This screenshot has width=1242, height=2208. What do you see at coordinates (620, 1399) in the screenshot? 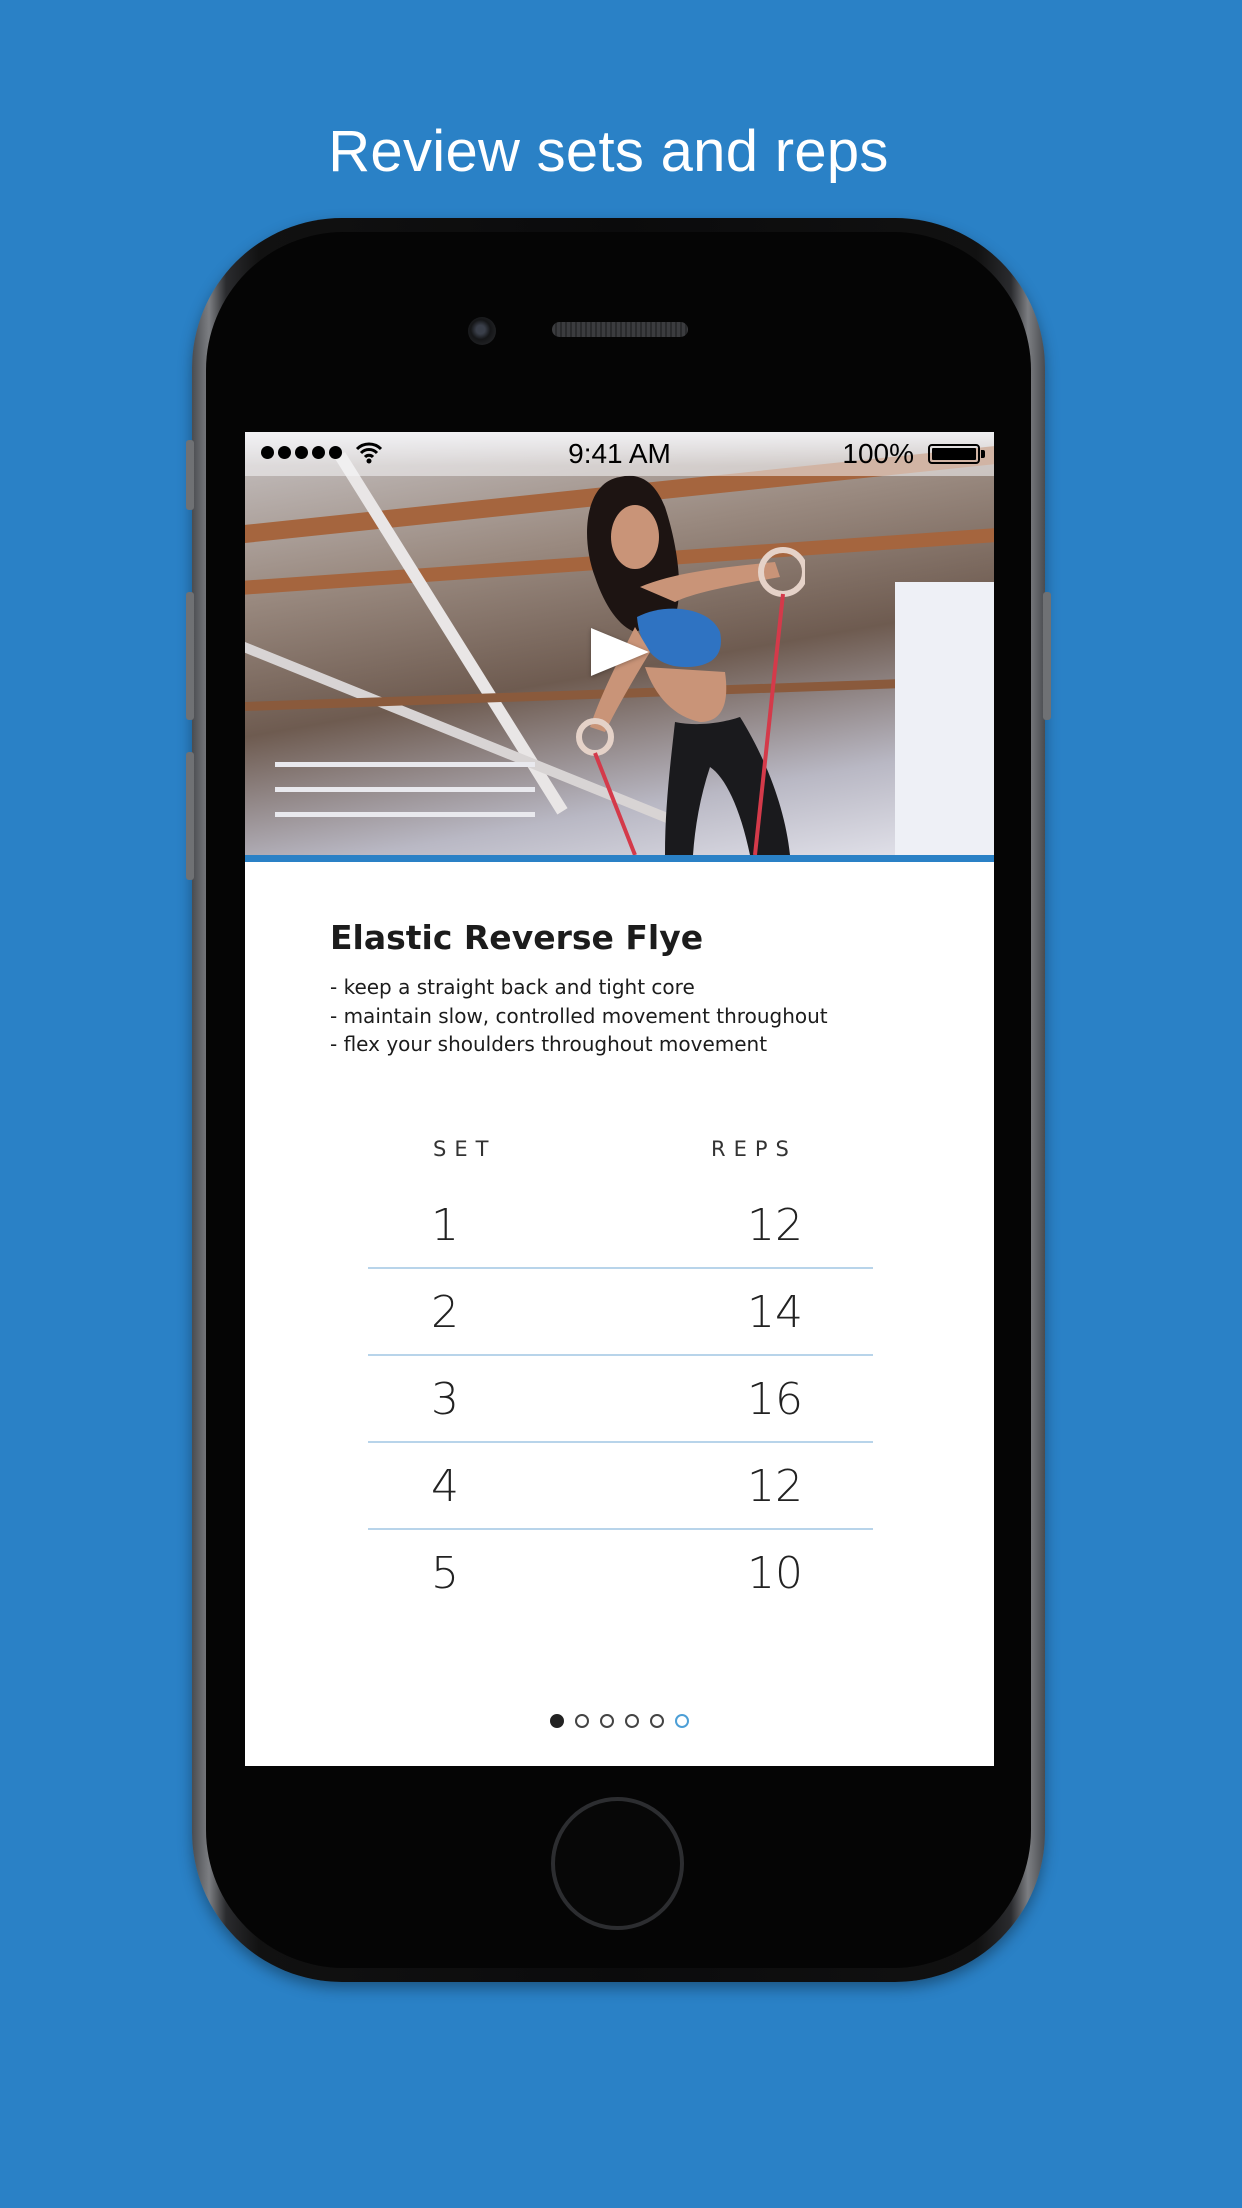
I see `table-row: 3 16` at bounding box center [620, 1399].